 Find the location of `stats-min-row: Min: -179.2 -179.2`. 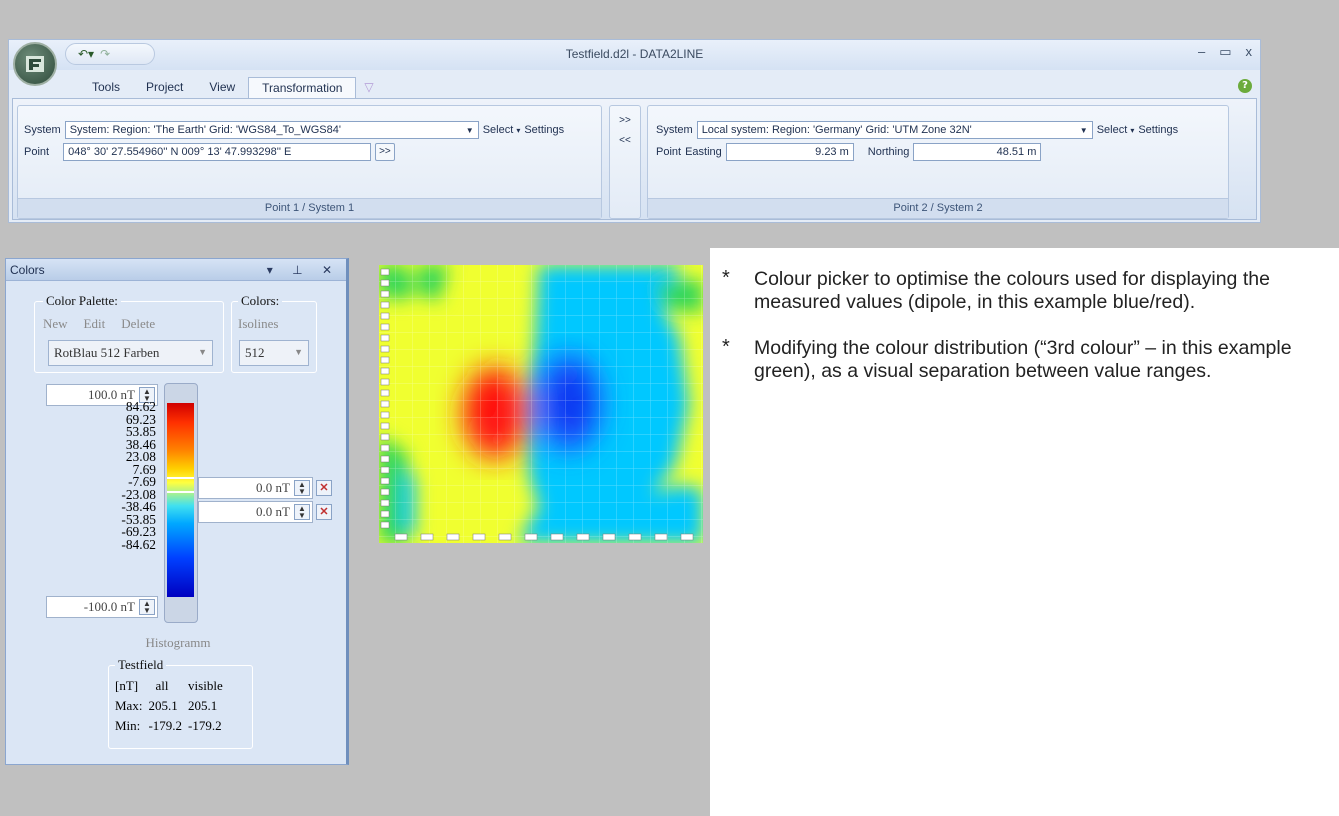

stats-min-row: Min: -179.2 -179.2 is located at coordinates (169, 726).